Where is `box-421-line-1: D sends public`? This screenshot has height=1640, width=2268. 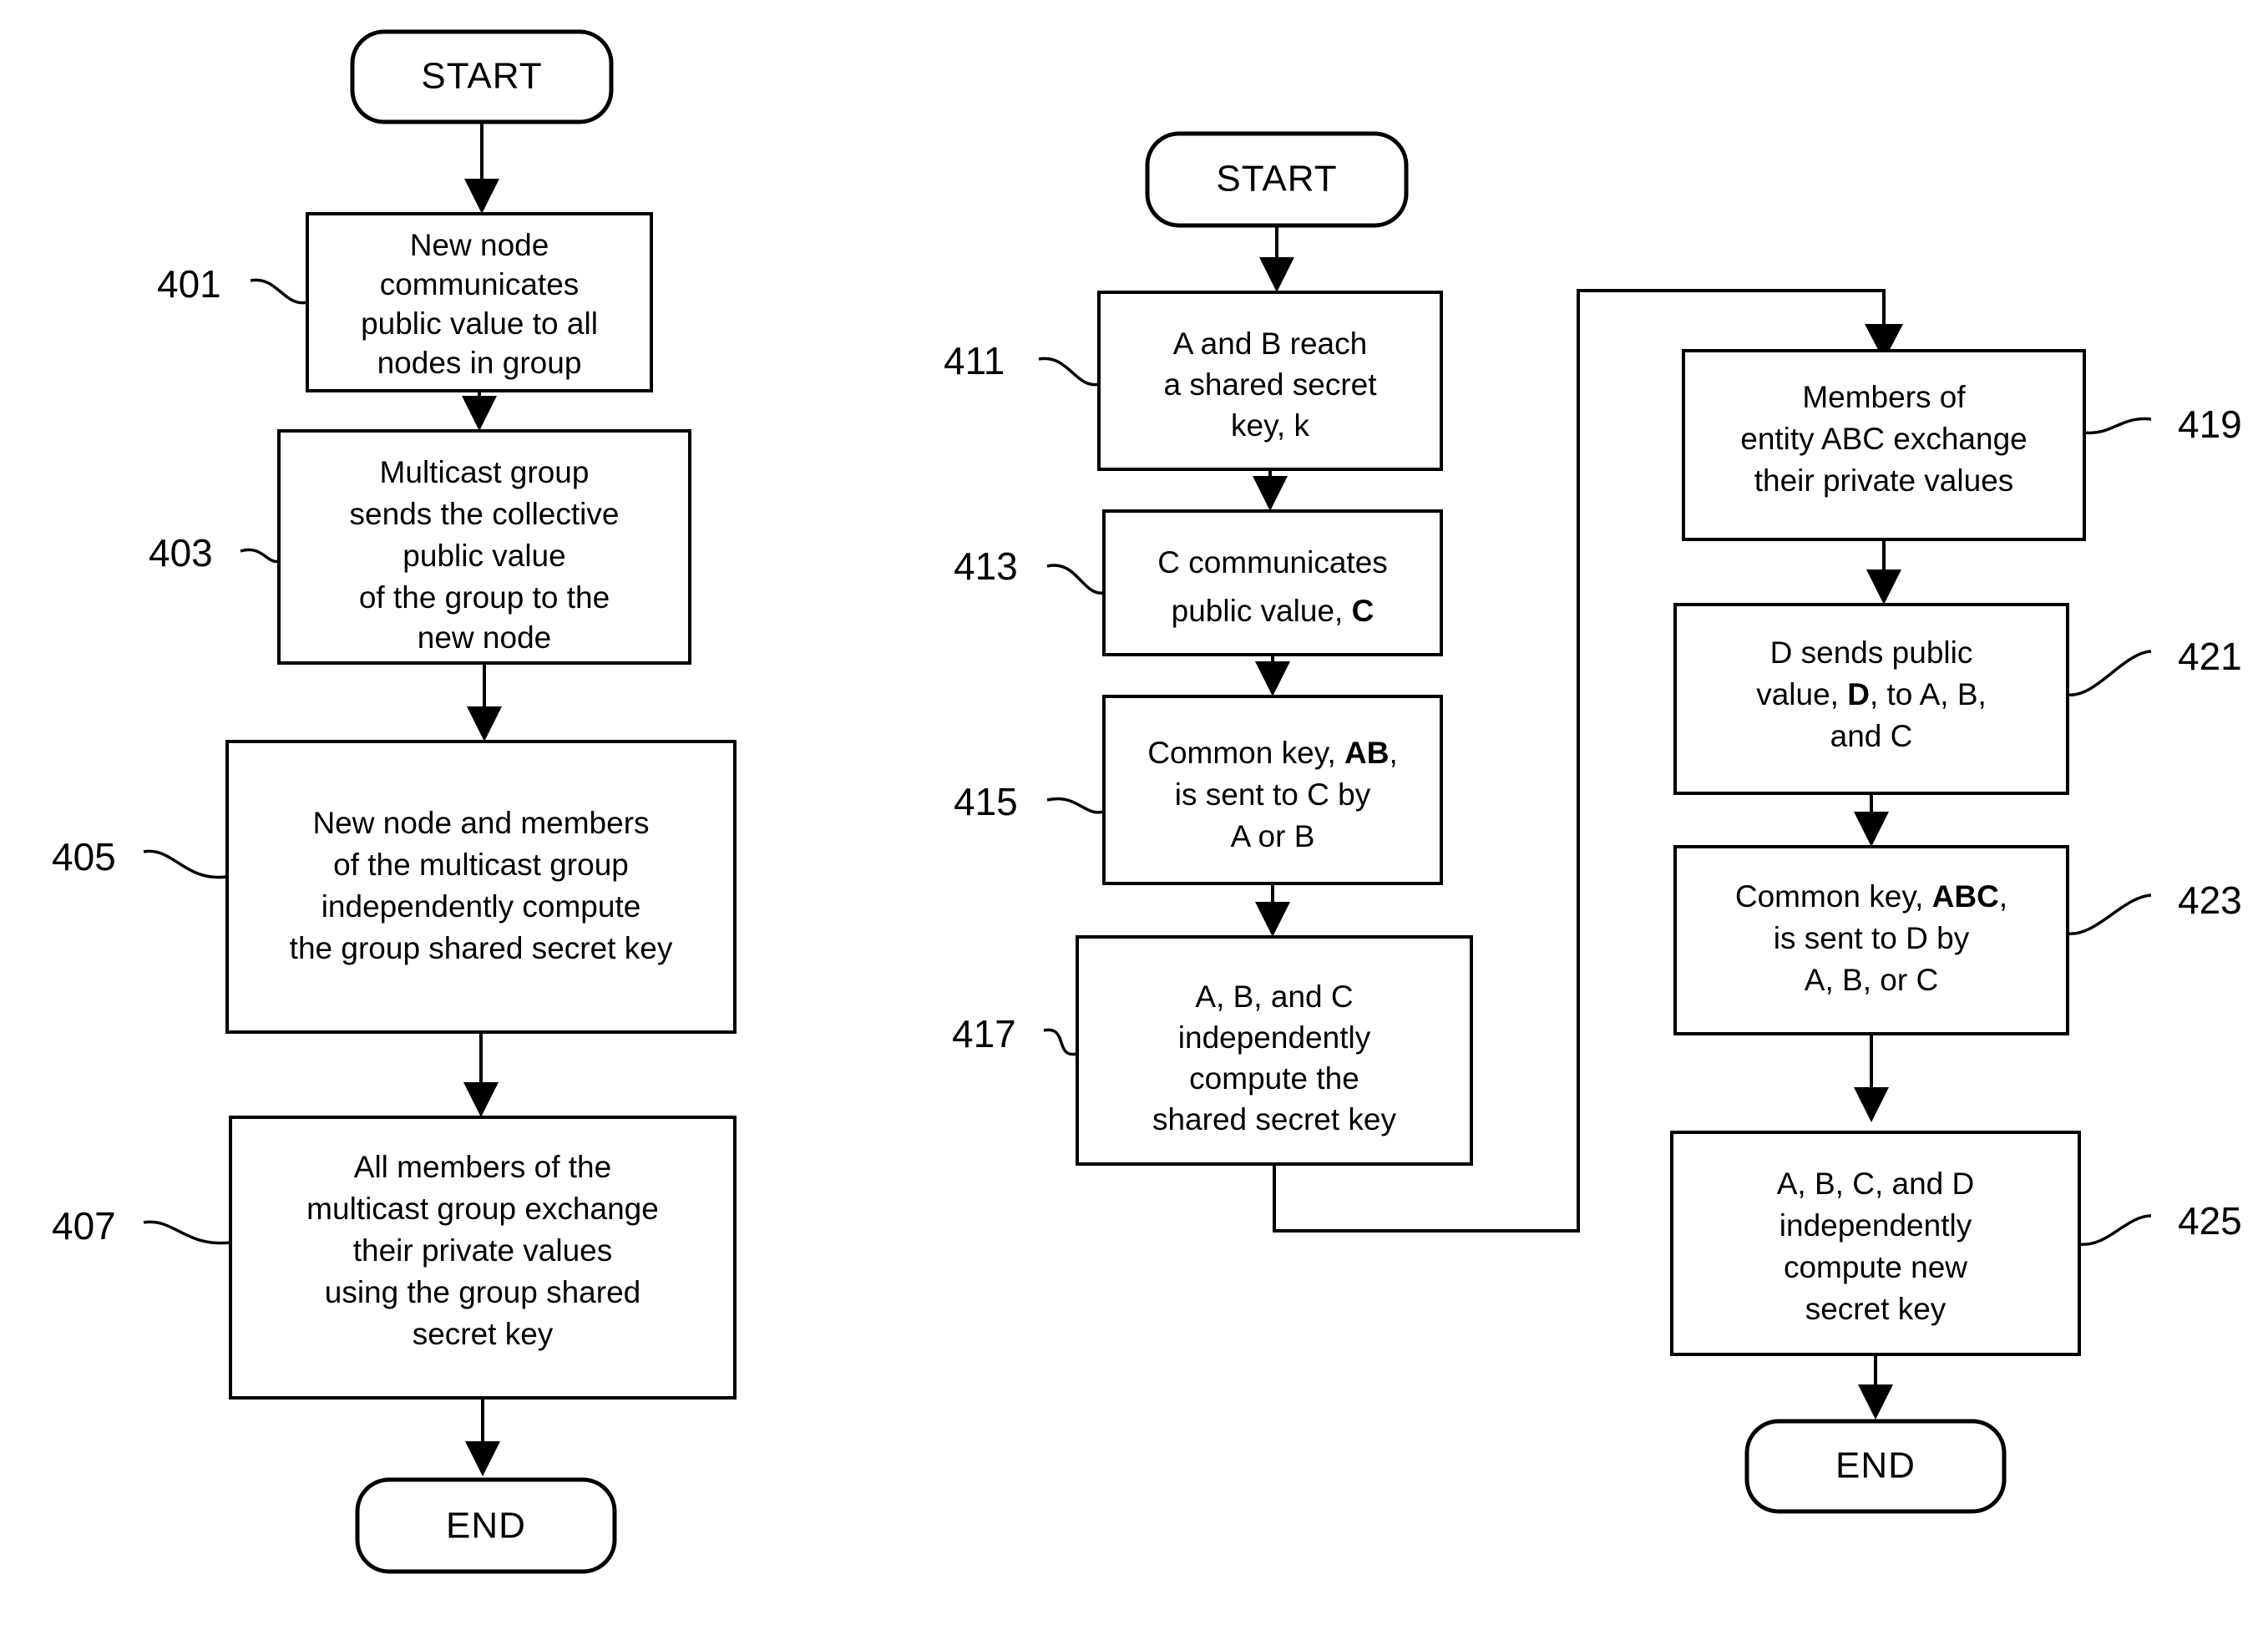
box-421-line-1: D sends public is located at coordinates (1871, 652).